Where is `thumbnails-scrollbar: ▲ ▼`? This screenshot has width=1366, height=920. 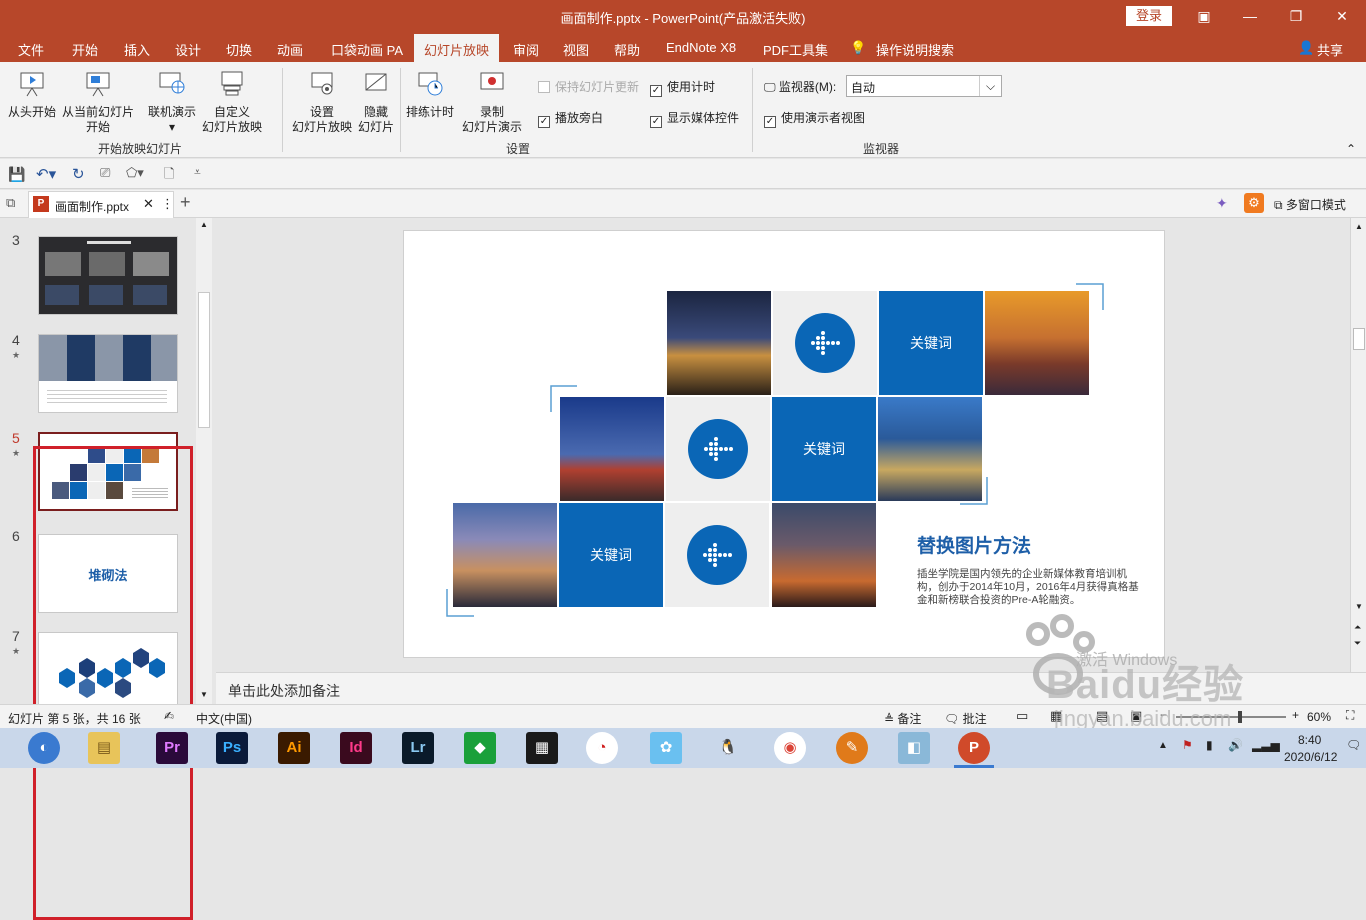 thumbnails-scrollbar: ▲ ▼ is located at coordinates (204, 461).